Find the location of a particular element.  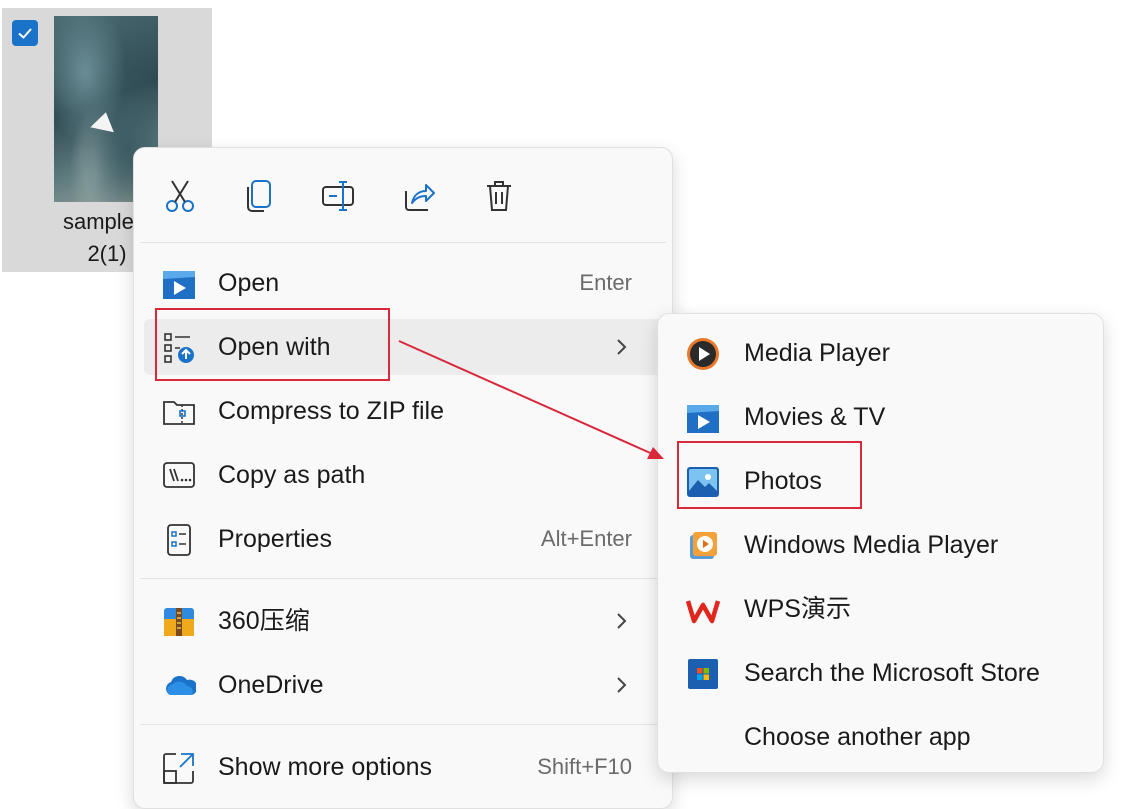

context-toolbar is located at coordinates (403, 195).